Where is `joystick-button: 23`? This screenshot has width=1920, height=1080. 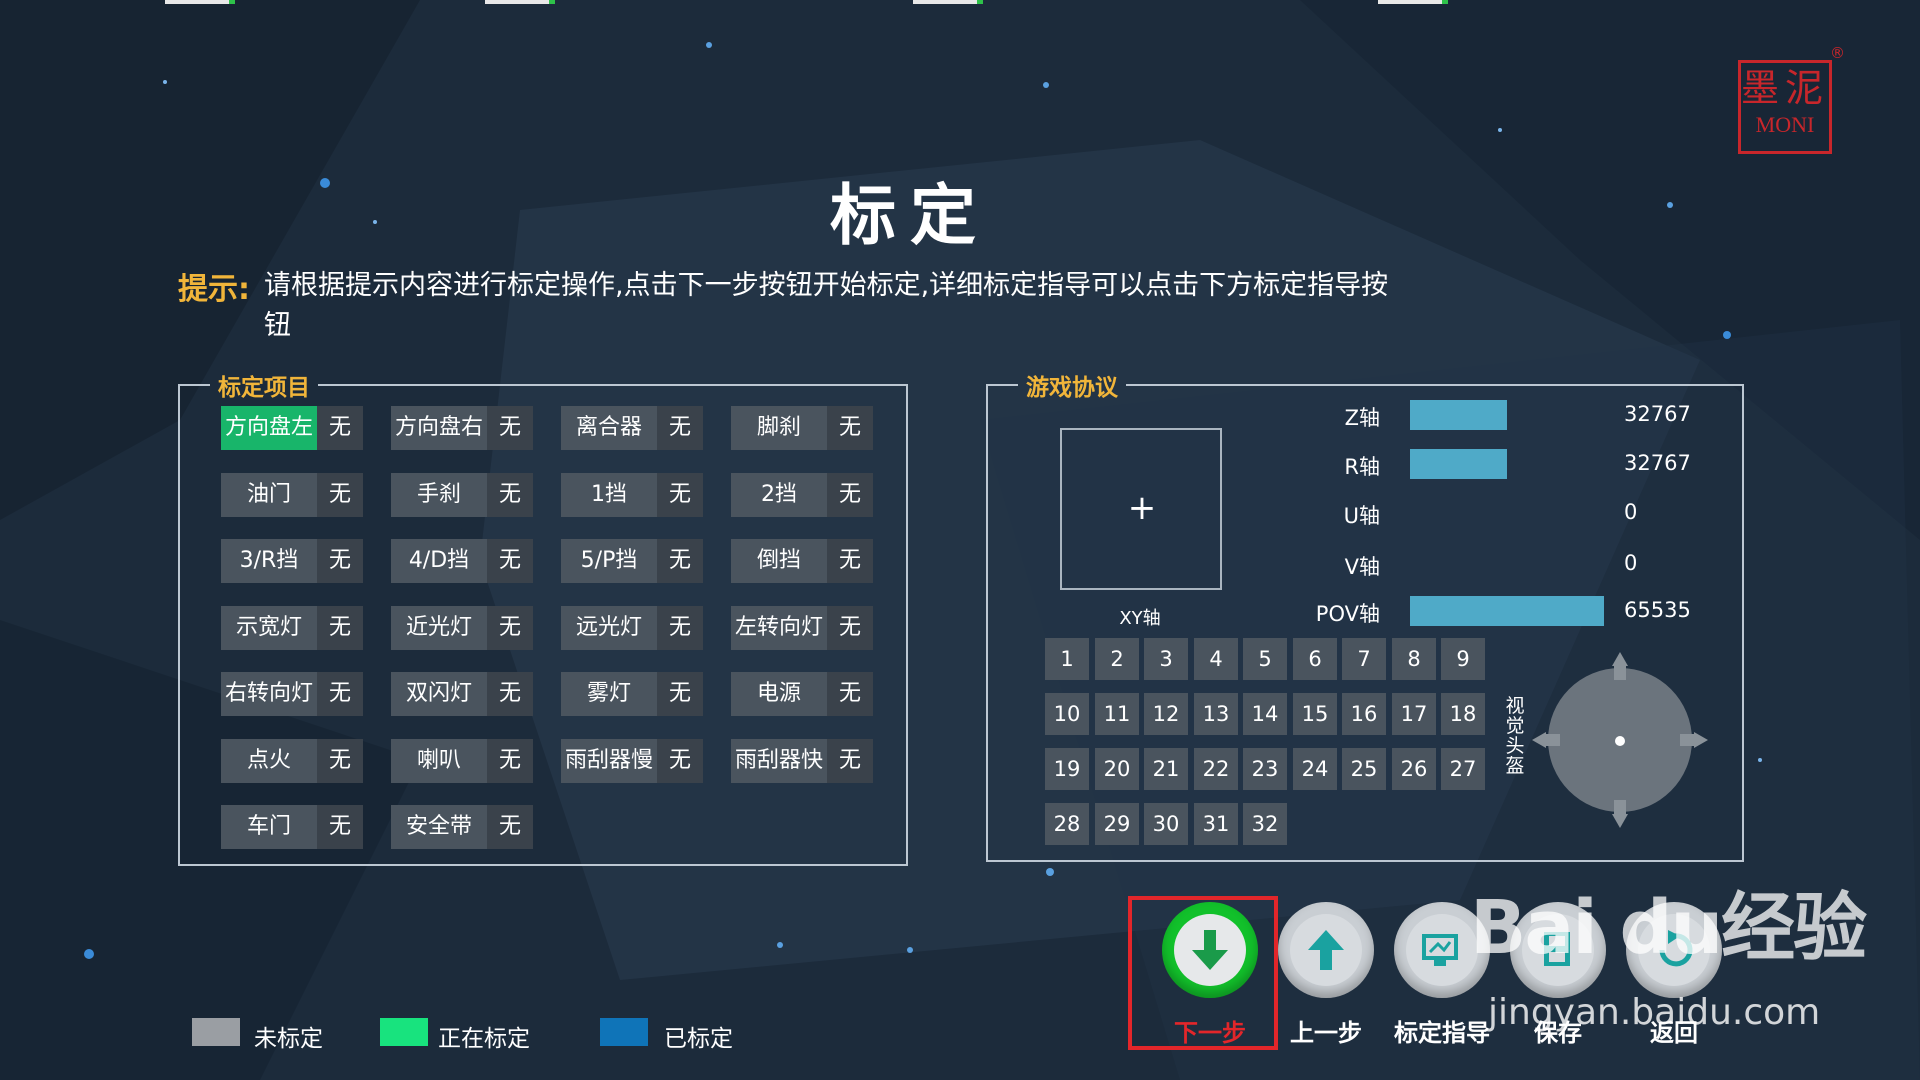 joystick-button: 23 is located at coordinates (1265, 769).